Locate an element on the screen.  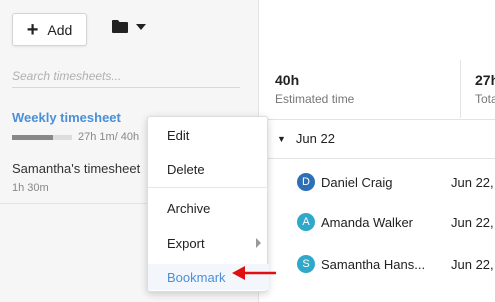
timesheet-time: 1h 30m is located at coordinates (30, 188).